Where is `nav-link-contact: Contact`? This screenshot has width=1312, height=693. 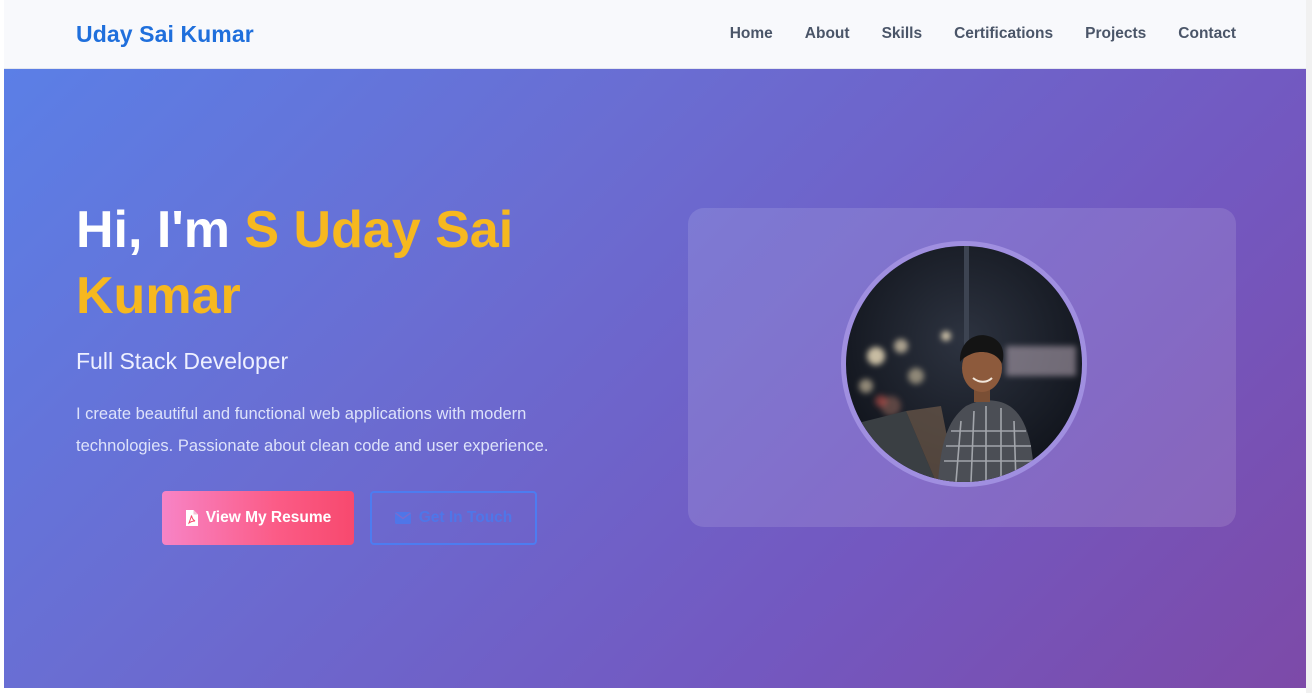
nav-link-contact: Contact is located at coordinates (1207, 34).